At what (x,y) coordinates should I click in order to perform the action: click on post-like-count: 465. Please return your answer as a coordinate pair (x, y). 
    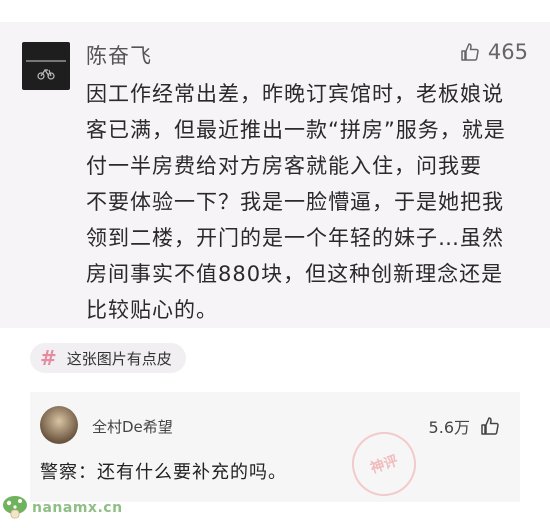
    Looking at the image, I should click on (507, 52).